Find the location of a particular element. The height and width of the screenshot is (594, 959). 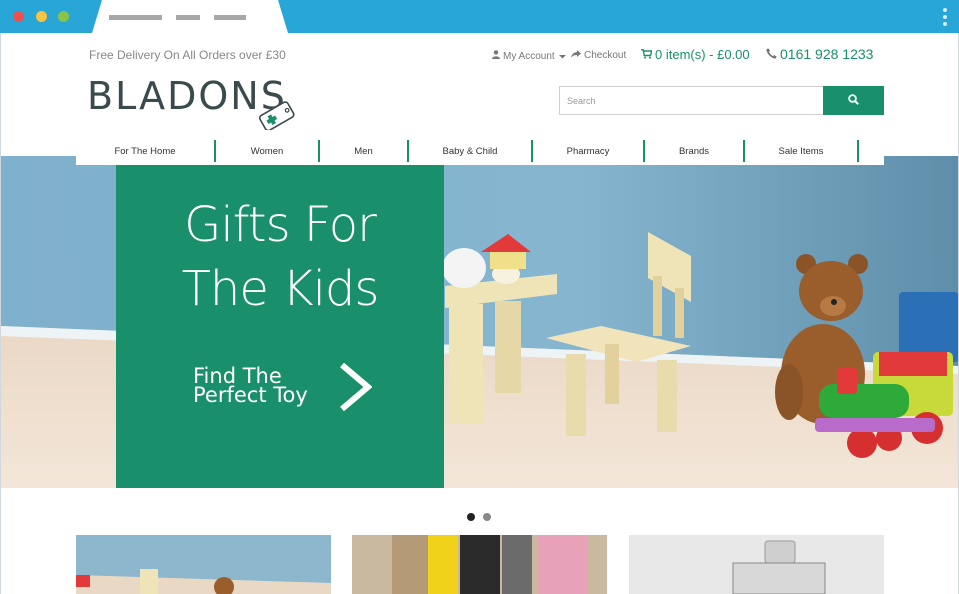

perfume-bottle-thumbnail is located at coordinates (756, 564).